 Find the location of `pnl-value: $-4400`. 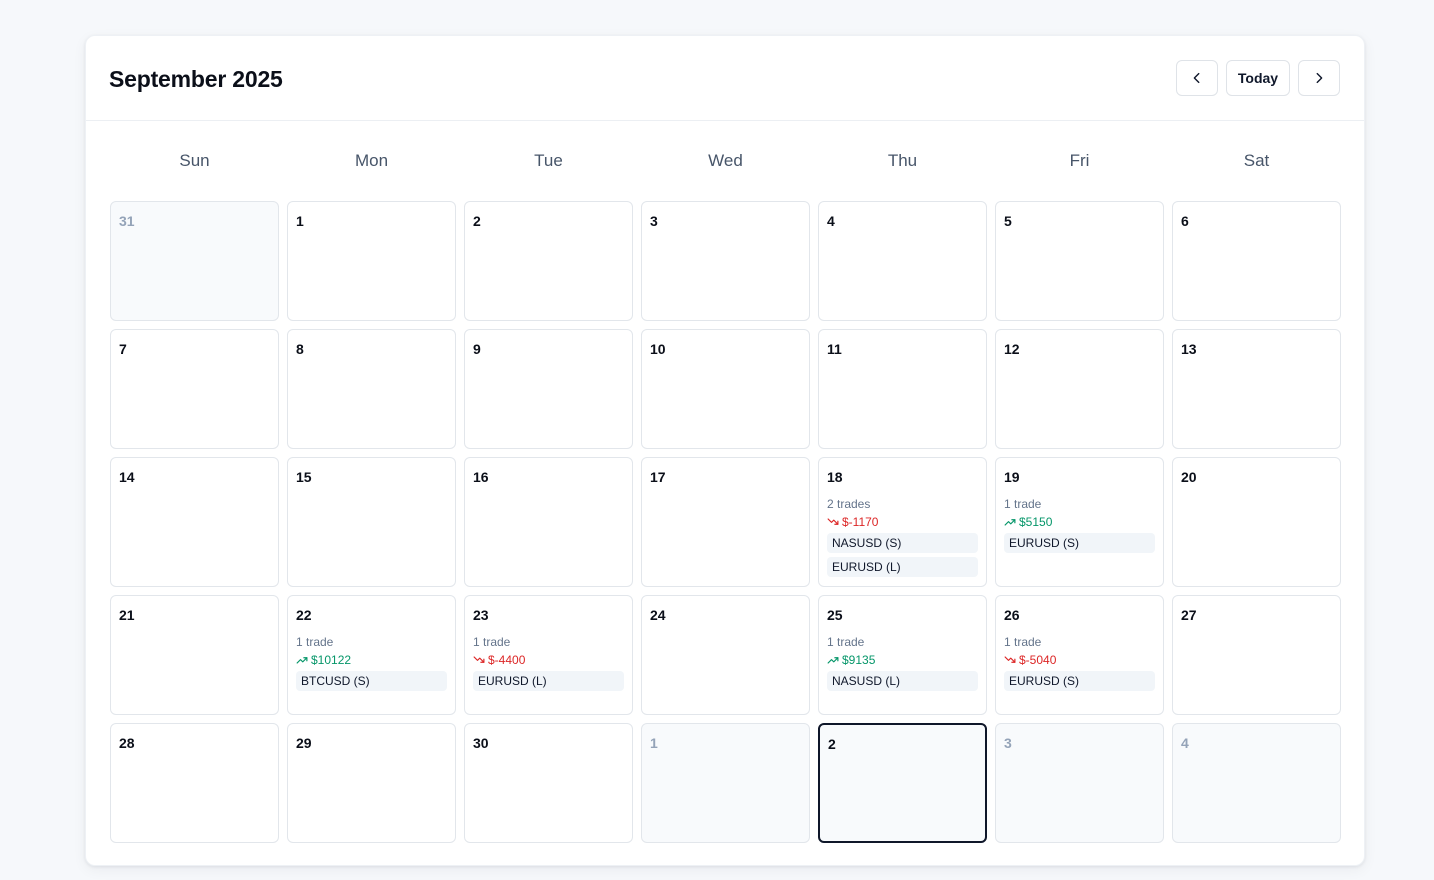

pnl-value: $-4400 is located at coordinates (548, 660).